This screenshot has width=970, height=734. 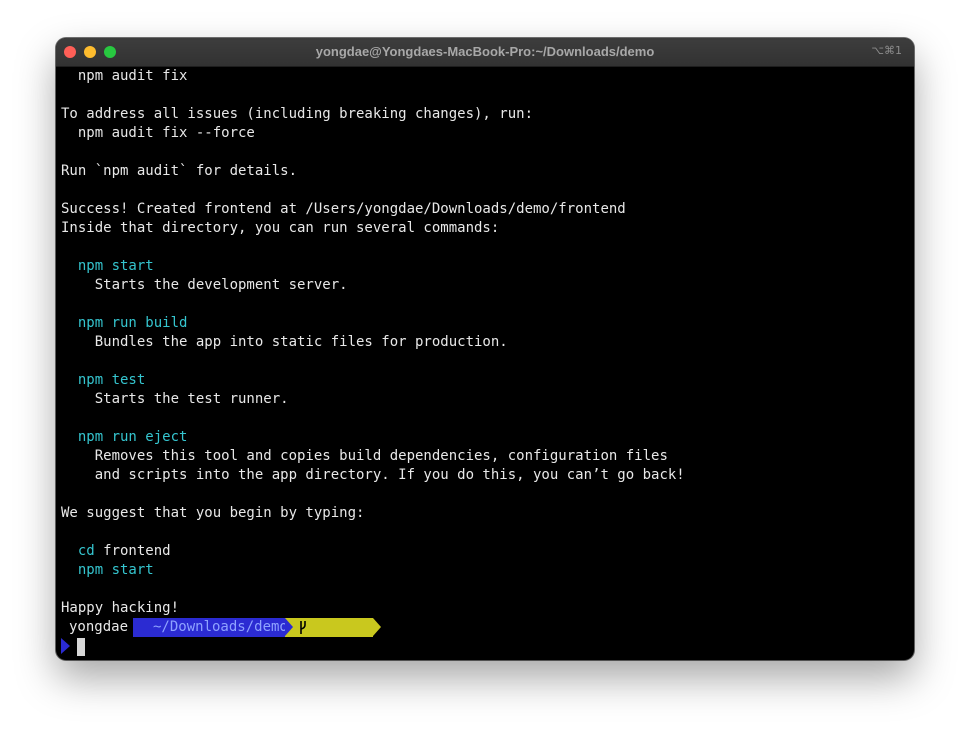 What do you see at coordinates (213, 513) in the screenshot?
I see `terminal-line: We suggest that you begin by typing:` at bounding box center [213, 513].